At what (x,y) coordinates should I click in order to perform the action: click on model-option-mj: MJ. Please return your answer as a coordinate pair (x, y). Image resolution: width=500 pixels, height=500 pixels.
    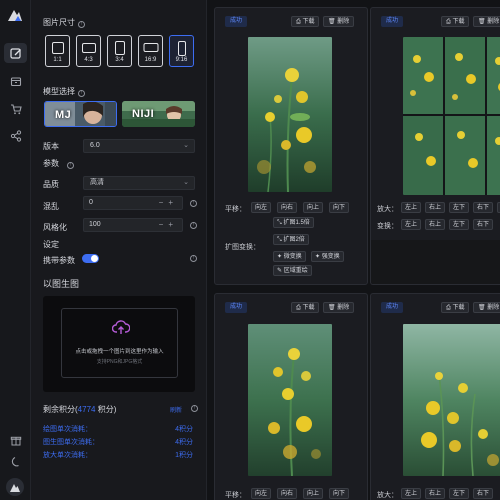
    Looking at the image, I should click on (80, 114).